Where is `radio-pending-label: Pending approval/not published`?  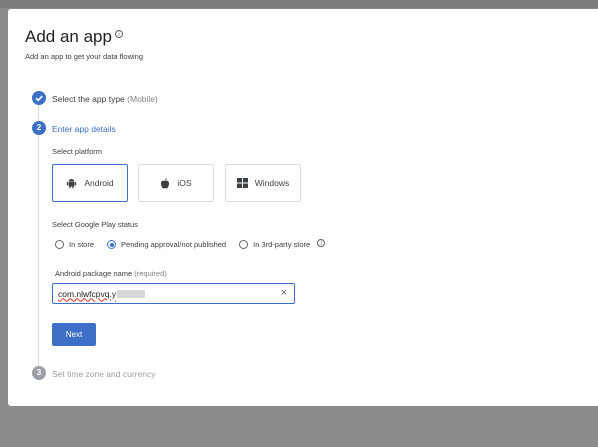
radio-pending-label: Pending approval/not published is located at coordinates (174, 244).